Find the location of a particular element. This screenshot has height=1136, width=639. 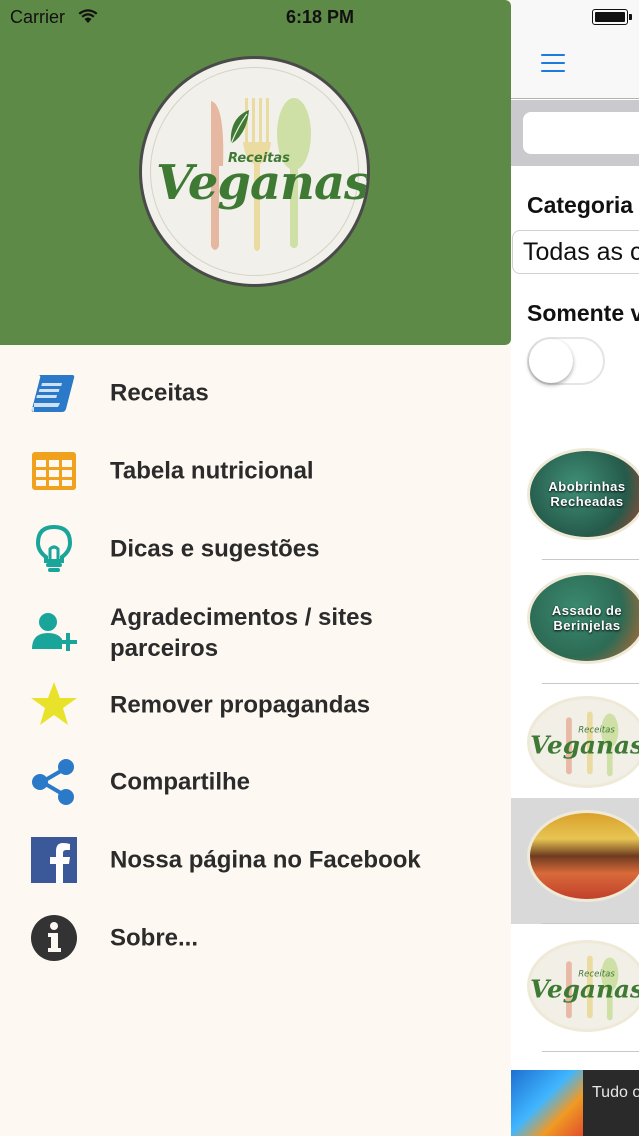

drawer-item-agradecimentos: Agradecimentos / sites parceiros is located at coordinates (255, 633).